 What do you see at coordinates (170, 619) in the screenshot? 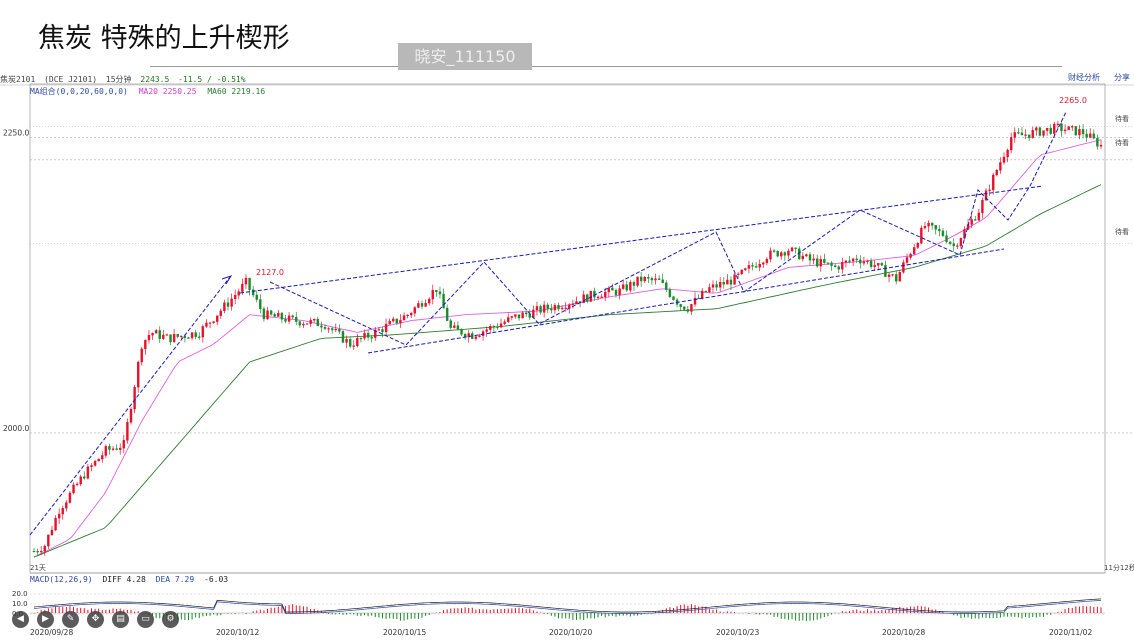
I see `settings-icon: ⚙` at bounding box center [170, 619].